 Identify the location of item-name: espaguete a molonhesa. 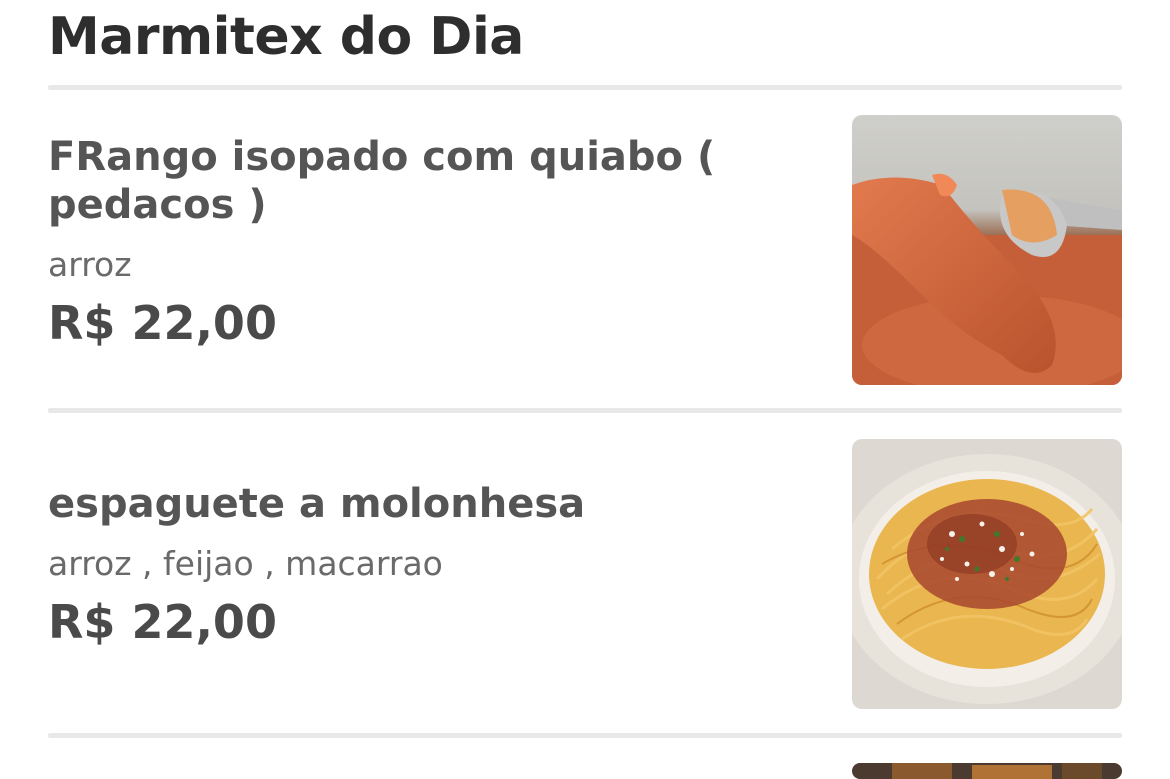
(317, 504).